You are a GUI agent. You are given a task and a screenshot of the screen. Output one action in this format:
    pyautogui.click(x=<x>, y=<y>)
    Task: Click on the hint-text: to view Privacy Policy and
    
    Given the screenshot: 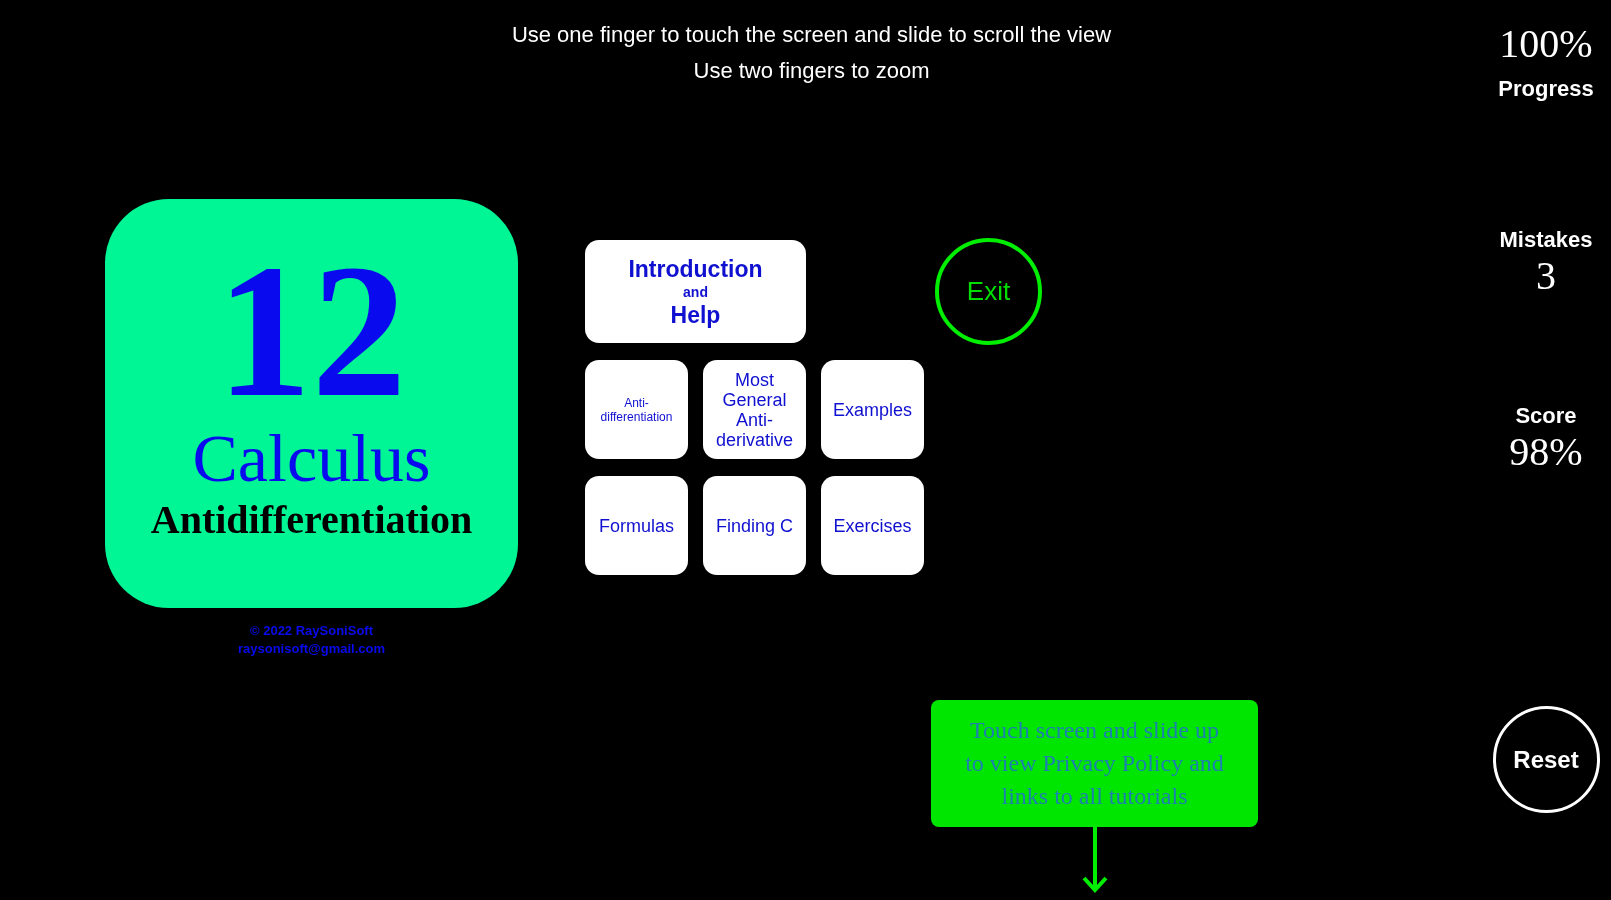 What is the action you would take?
    pyautogui.click(x=1094, y=763)
    